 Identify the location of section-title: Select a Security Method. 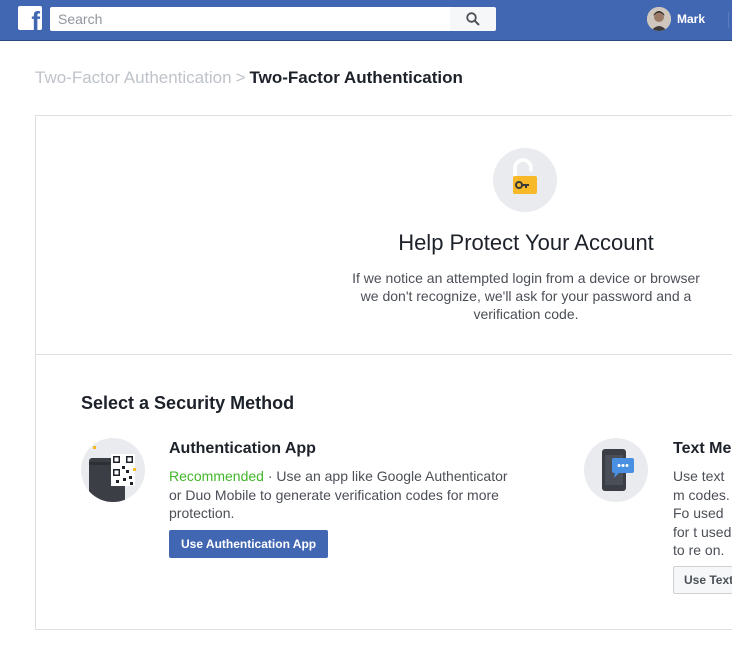
(188, 403).